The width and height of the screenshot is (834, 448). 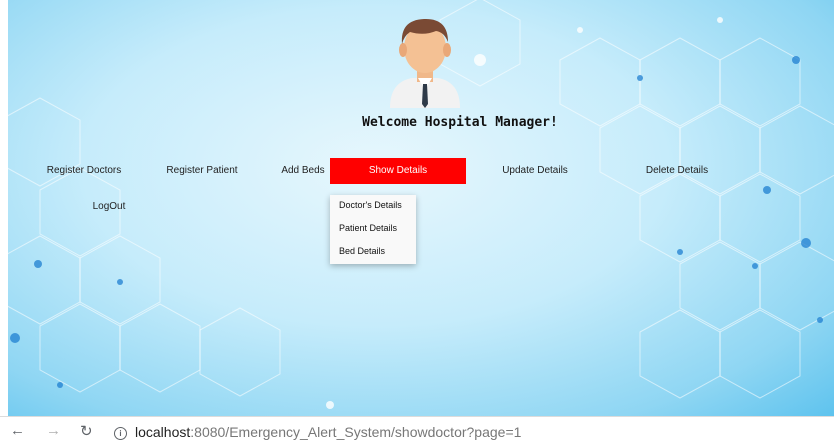 What do you see at coordinates (163, 432) in the screenshot?
I see `url-host: localhost` at bounding box center [163, 432].